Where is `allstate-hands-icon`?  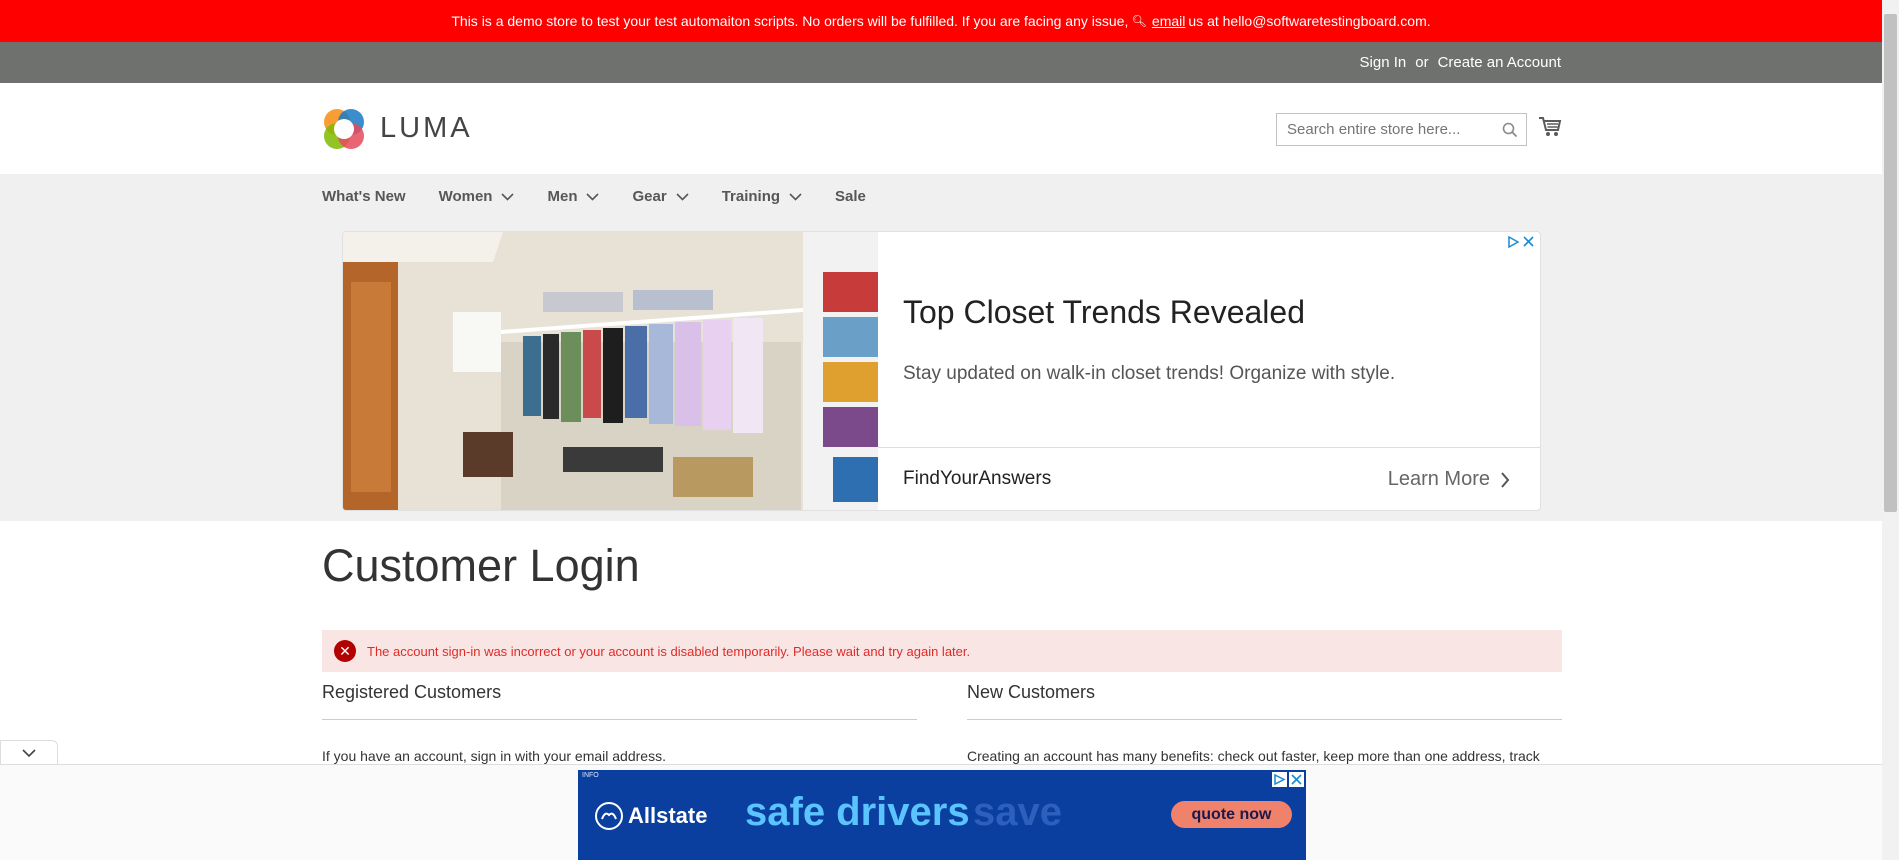 allstate-hands-icon is located at coordinates (609, 816).